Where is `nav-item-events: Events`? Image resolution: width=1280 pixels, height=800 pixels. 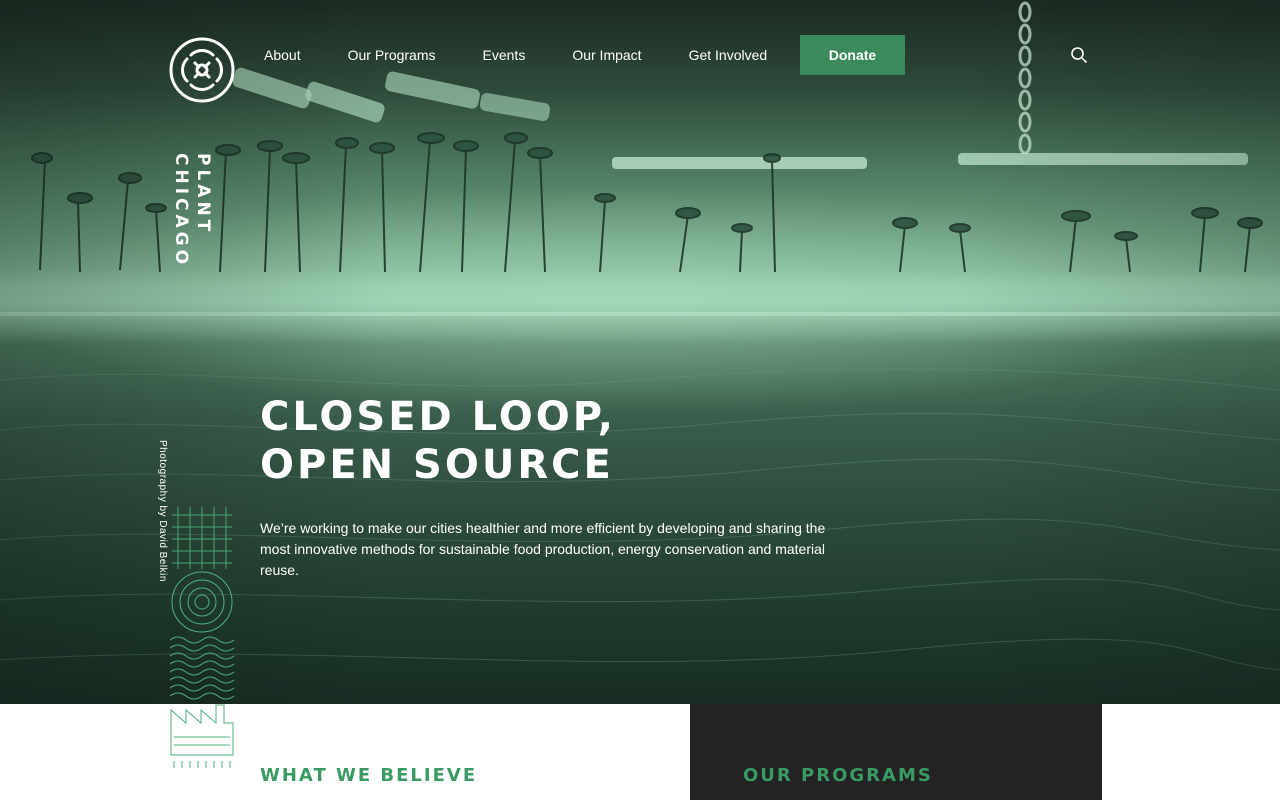 nav-item-events: Events is located at coordinates (504, 55).